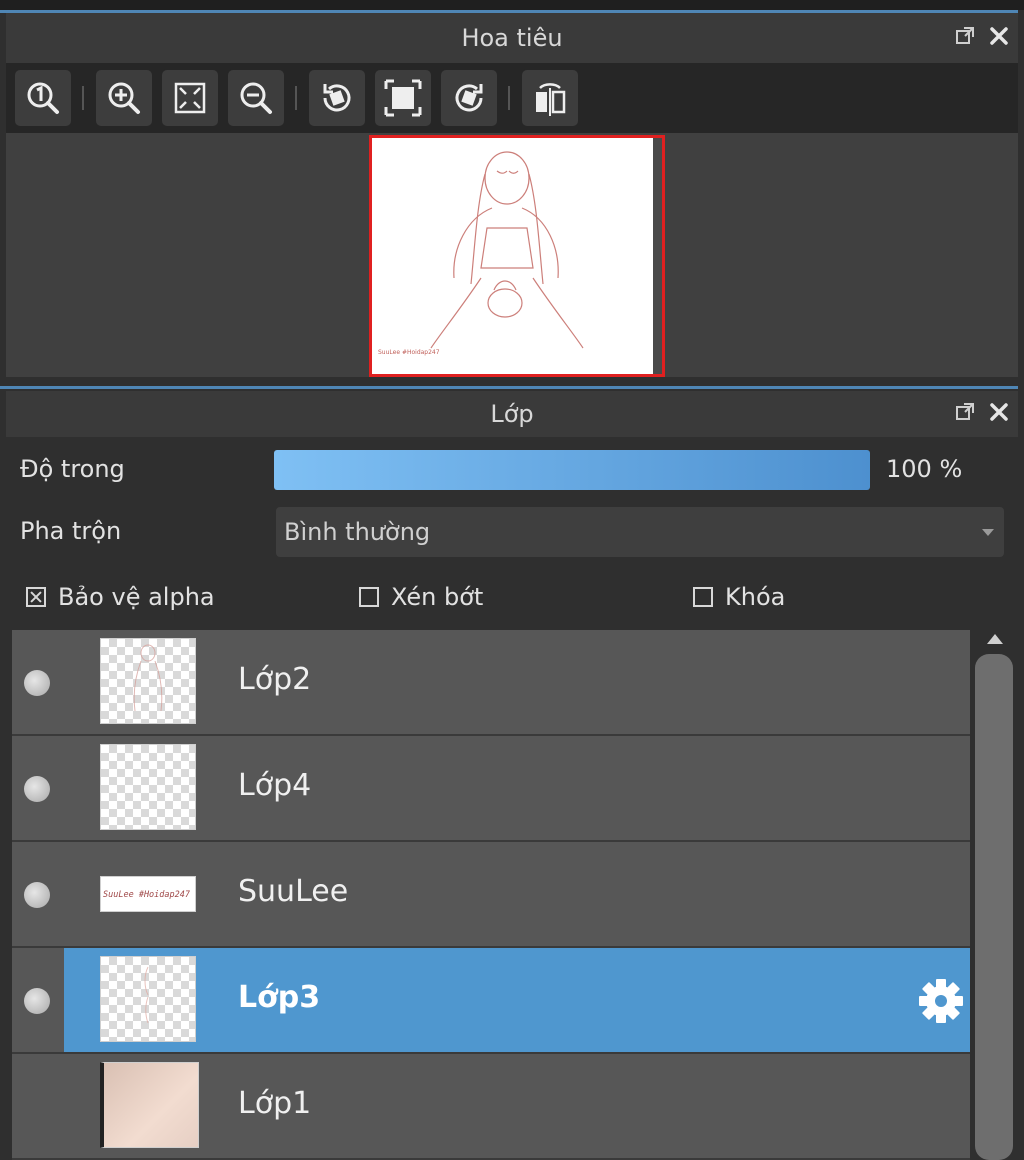 The width and height of the screenshot is (1024, 1160). I want to click on layer-row: Lớp1, so click(491, 1107).